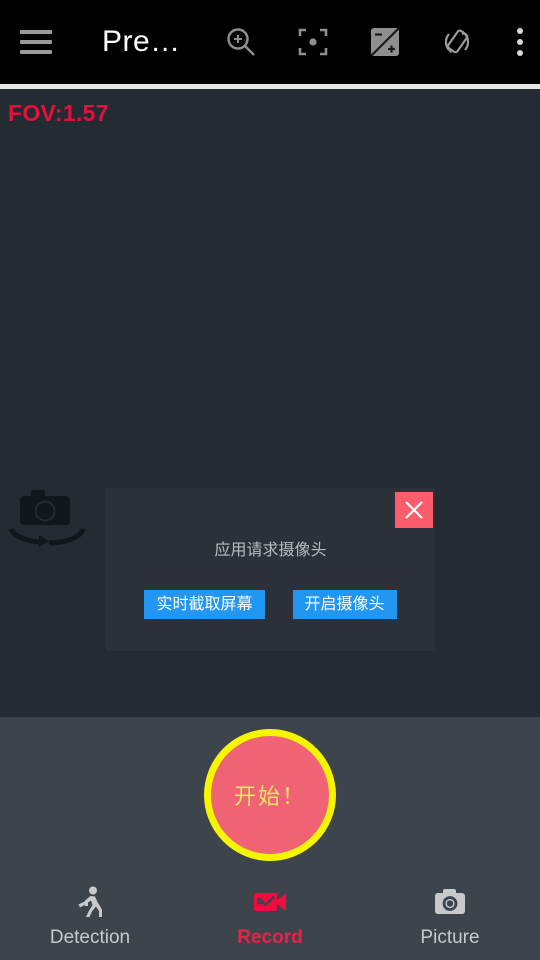 This screenshot has width=540, height=960. Describe the element at coordinates (414, 510) in the screenshot. I see `close-icon` at that location.